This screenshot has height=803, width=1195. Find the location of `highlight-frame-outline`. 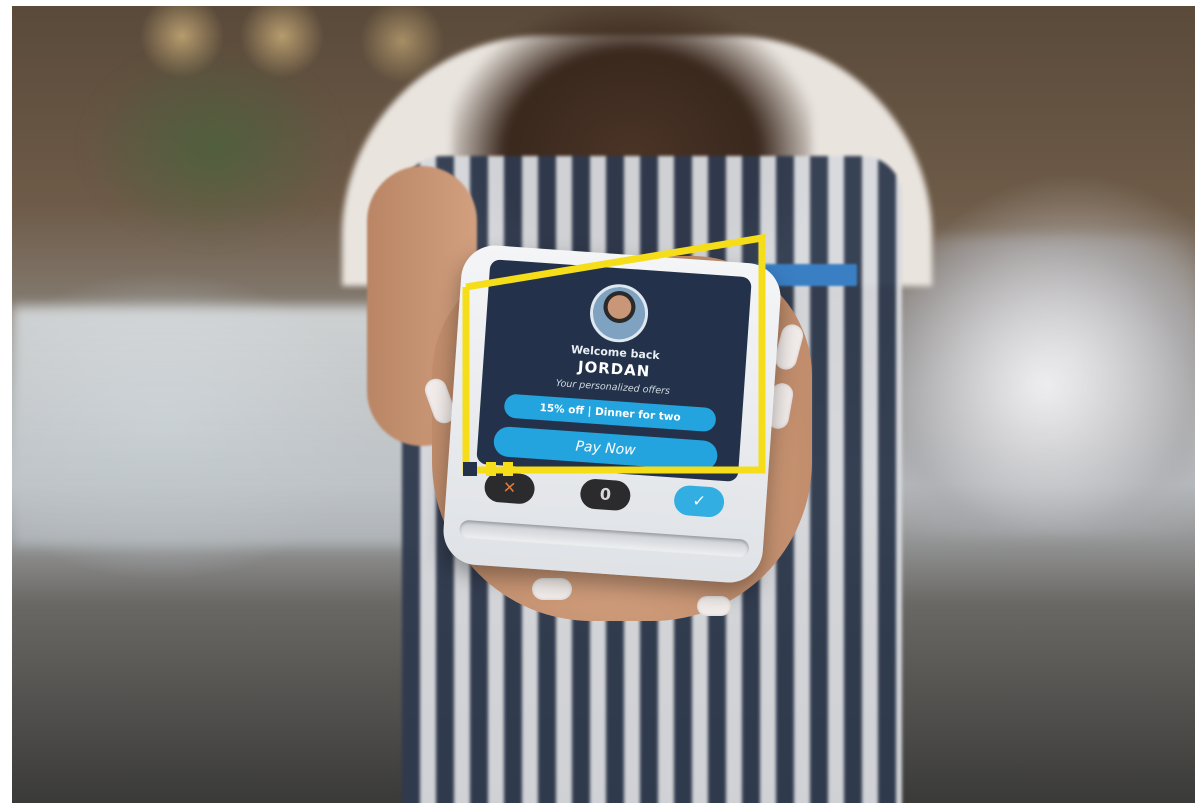

highlight-frame-outline is located at coordinates (614, 353).